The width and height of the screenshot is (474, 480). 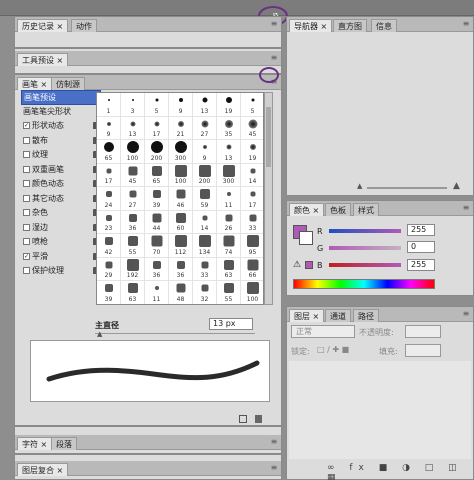 What do you see at coordinates (99, 334) in the screenshot?
I see `slider-thumb-icon: ▲` at bounding box center [99, 334].